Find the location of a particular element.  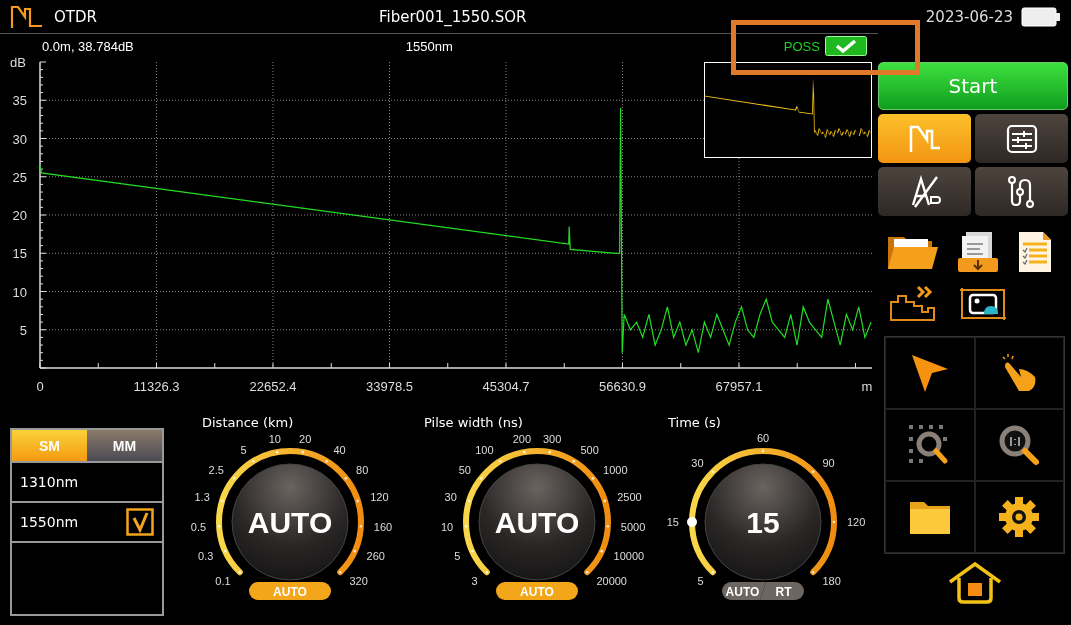

home-icon is located at coordinates (974, 583).